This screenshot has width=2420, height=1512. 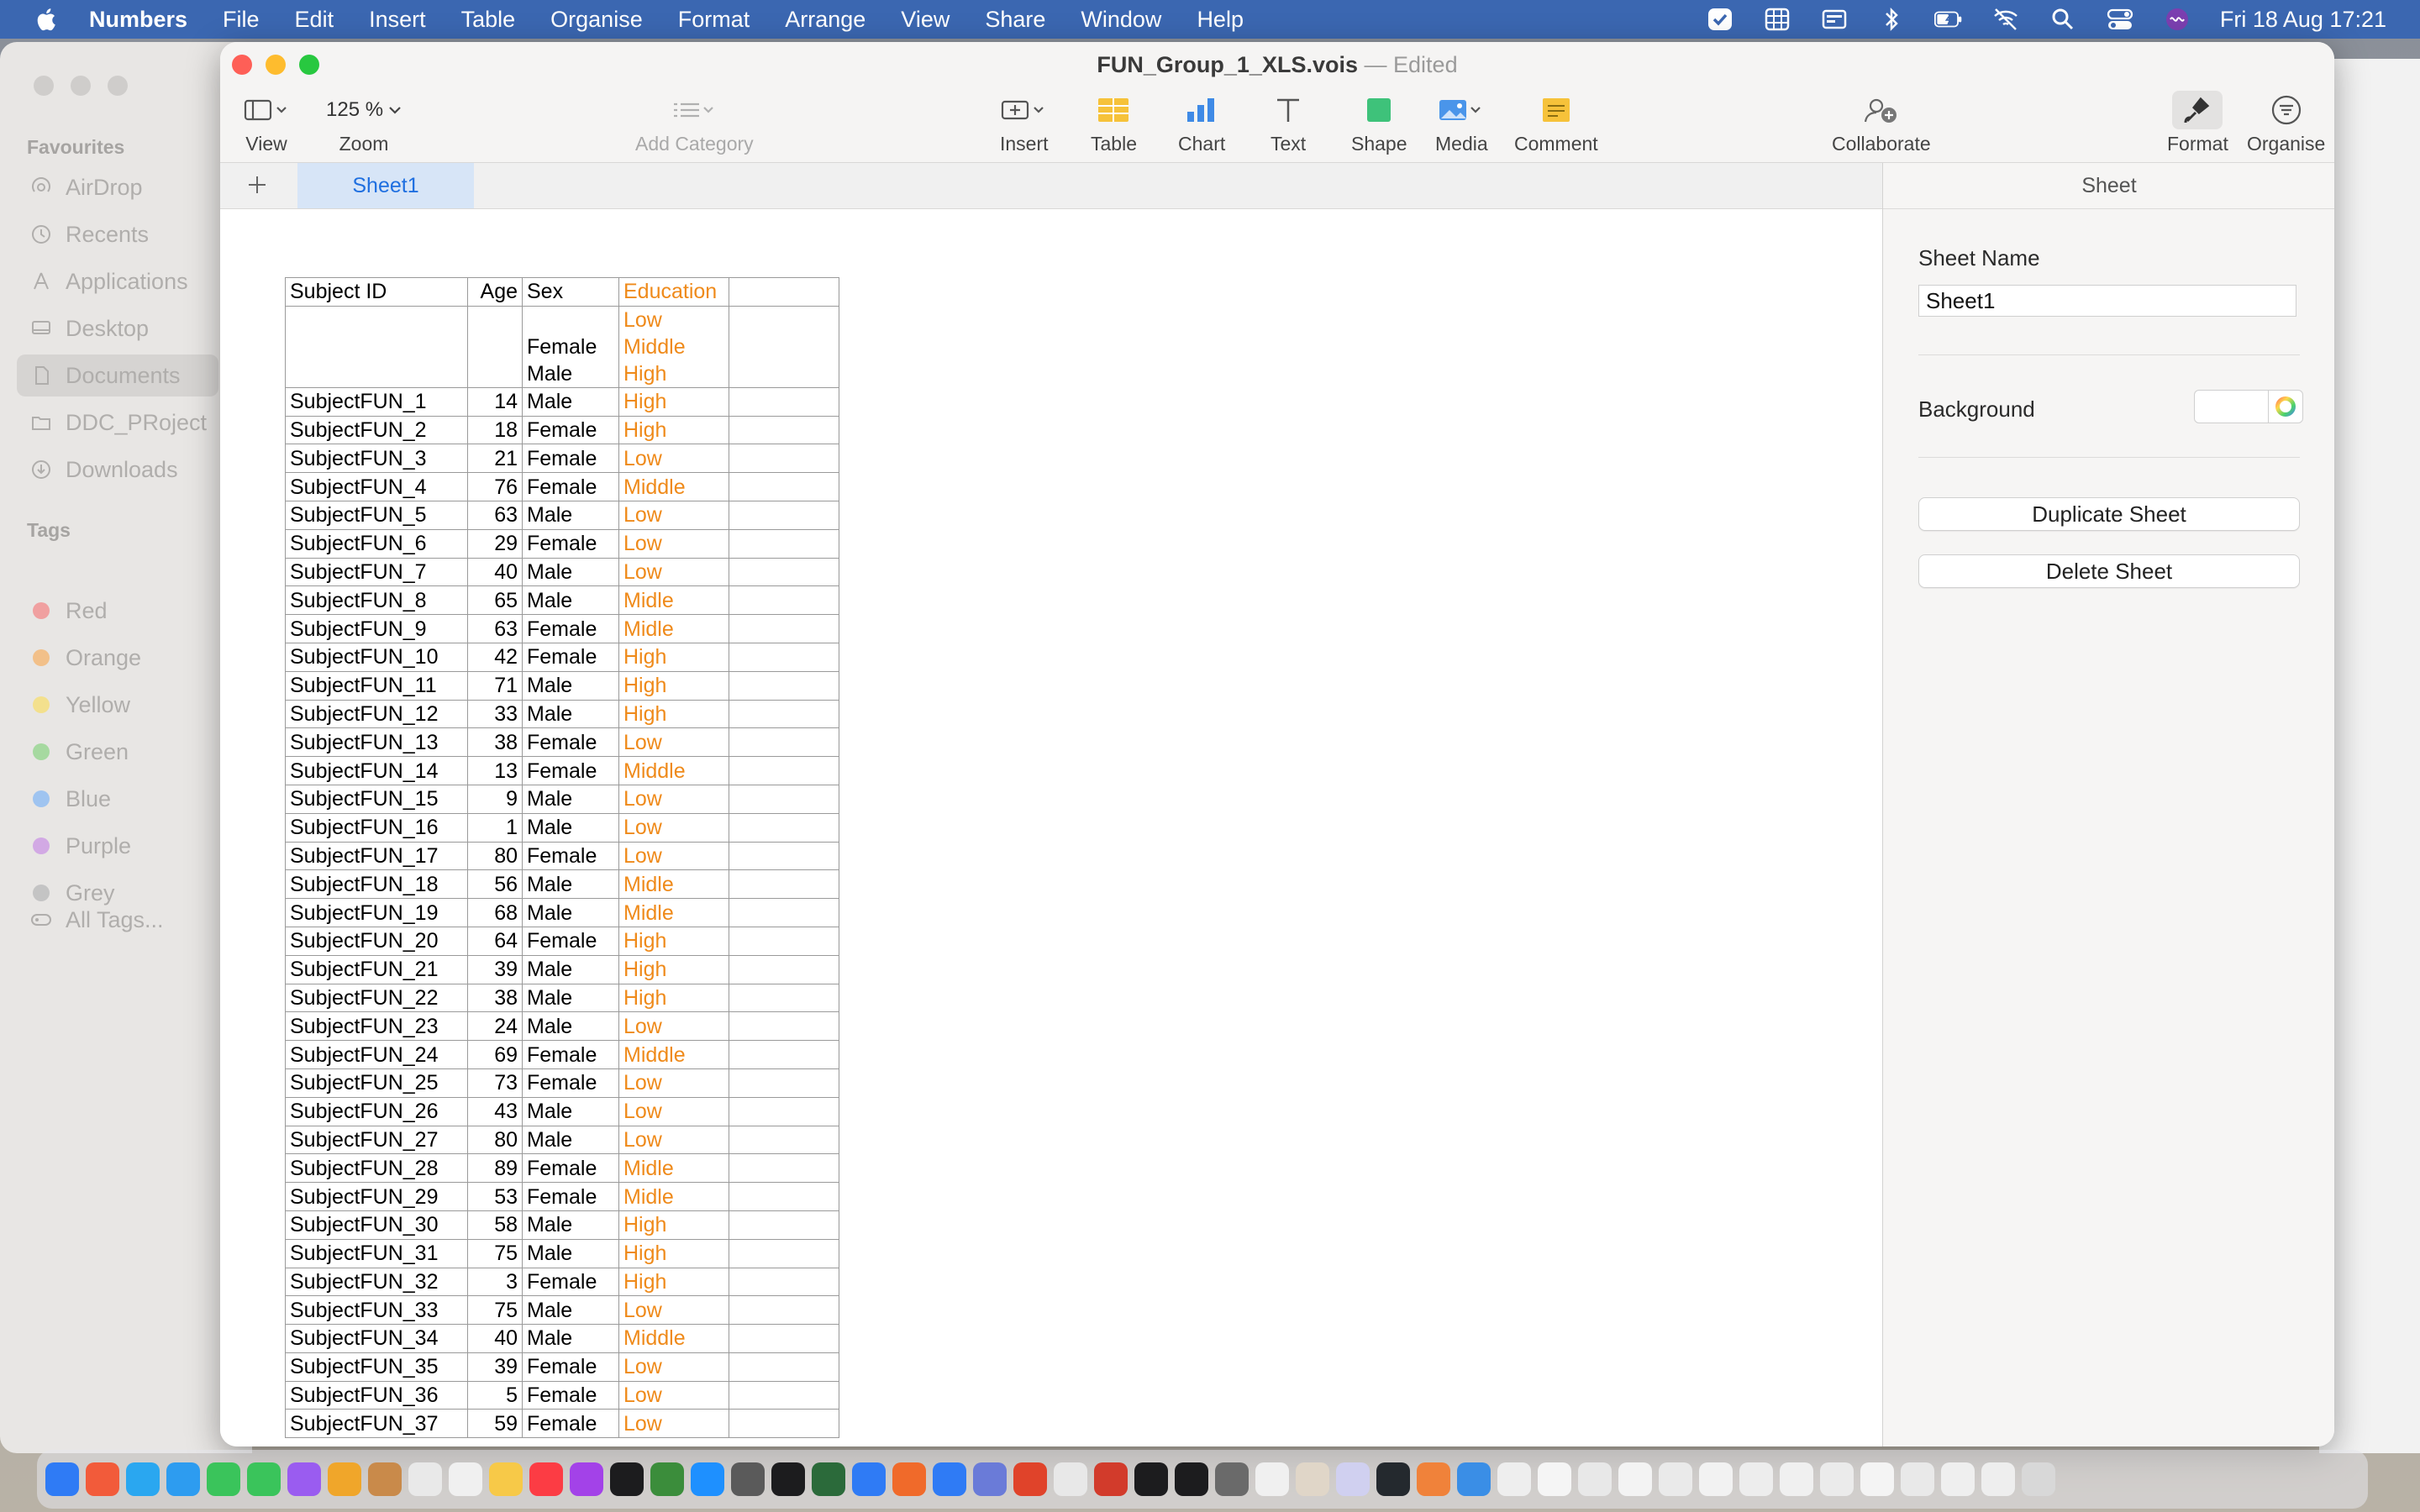 I want to click on subject-id-cell: SubjectFUN_28, so click(x=376, y=1168).